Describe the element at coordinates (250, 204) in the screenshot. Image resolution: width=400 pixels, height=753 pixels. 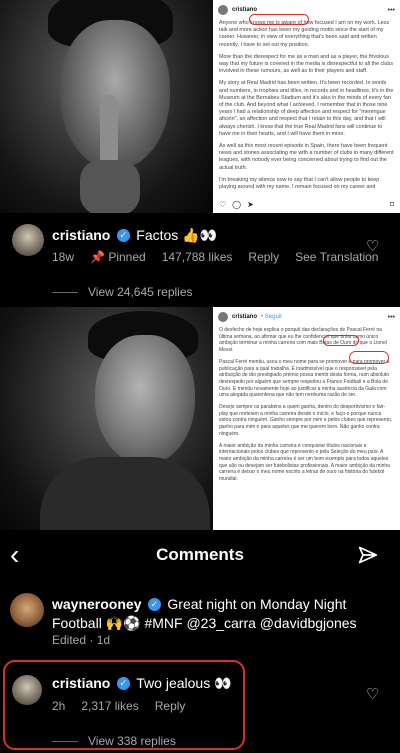
I see `share-icon: ➤` at that location.